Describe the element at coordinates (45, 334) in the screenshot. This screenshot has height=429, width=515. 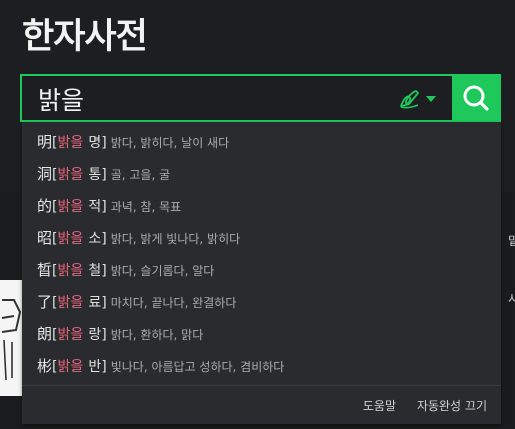
I see `suggestion-hanja: 朗` at that location.